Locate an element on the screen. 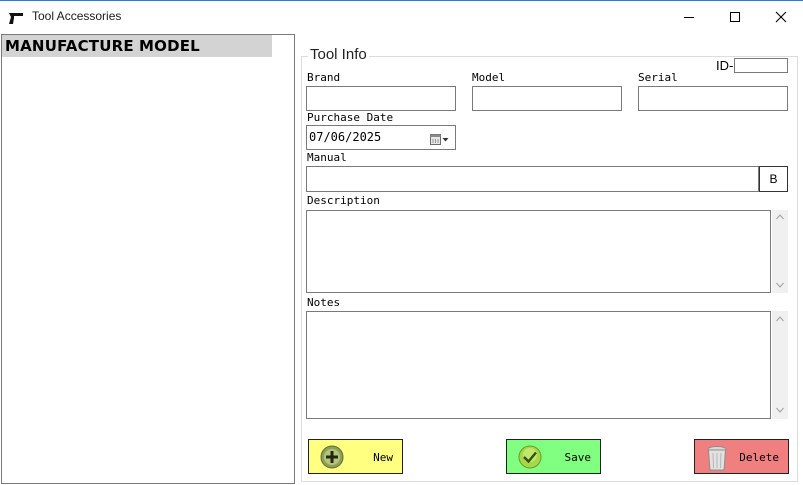 The image size is (803, 485). check-circle-icon is located at coordinates (530, 457).